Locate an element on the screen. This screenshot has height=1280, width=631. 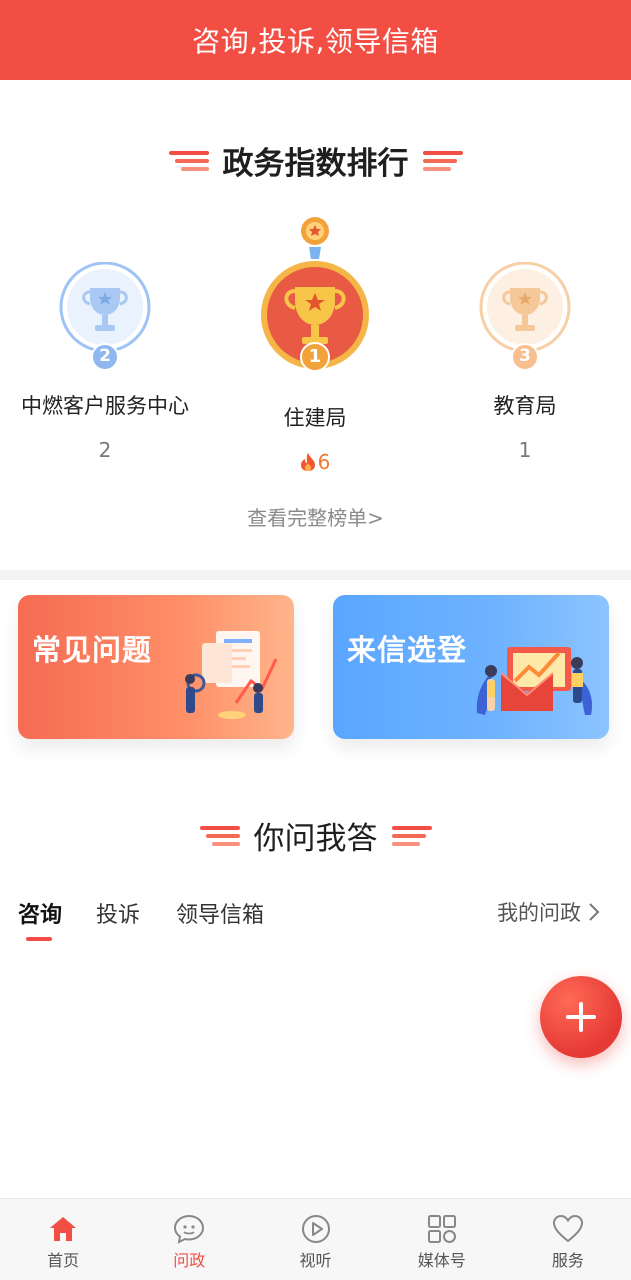
ranking-section-title: 政务指数排行 is located at coordinates (315, 160).